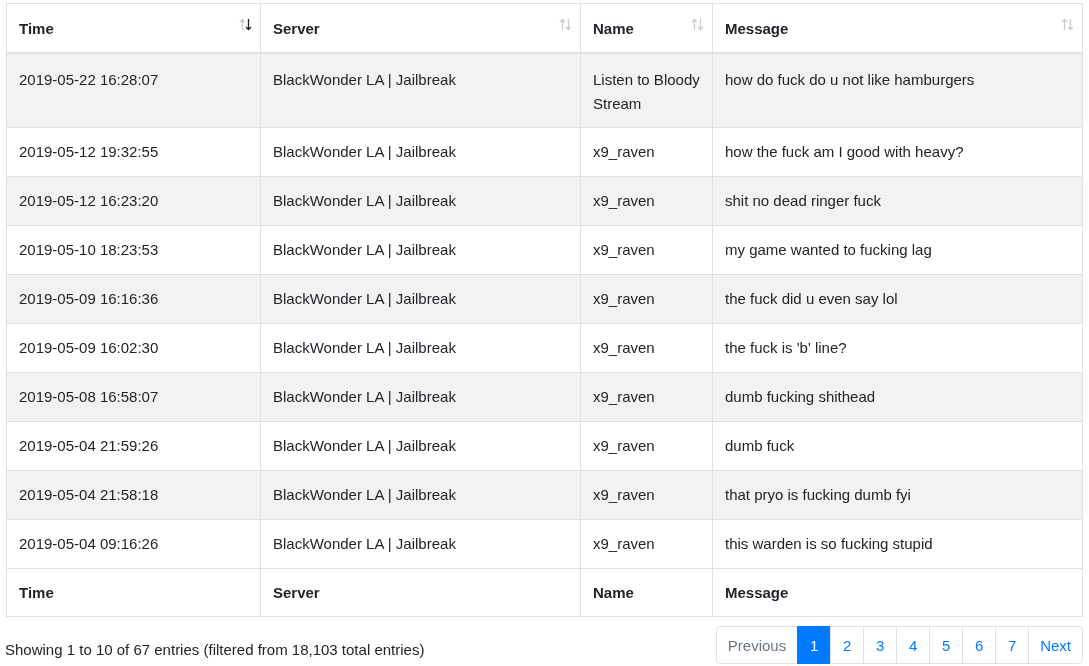 The height and width of the screenshot is (666, 1089). I want to click on column-footer: Name, so click(646, 592).